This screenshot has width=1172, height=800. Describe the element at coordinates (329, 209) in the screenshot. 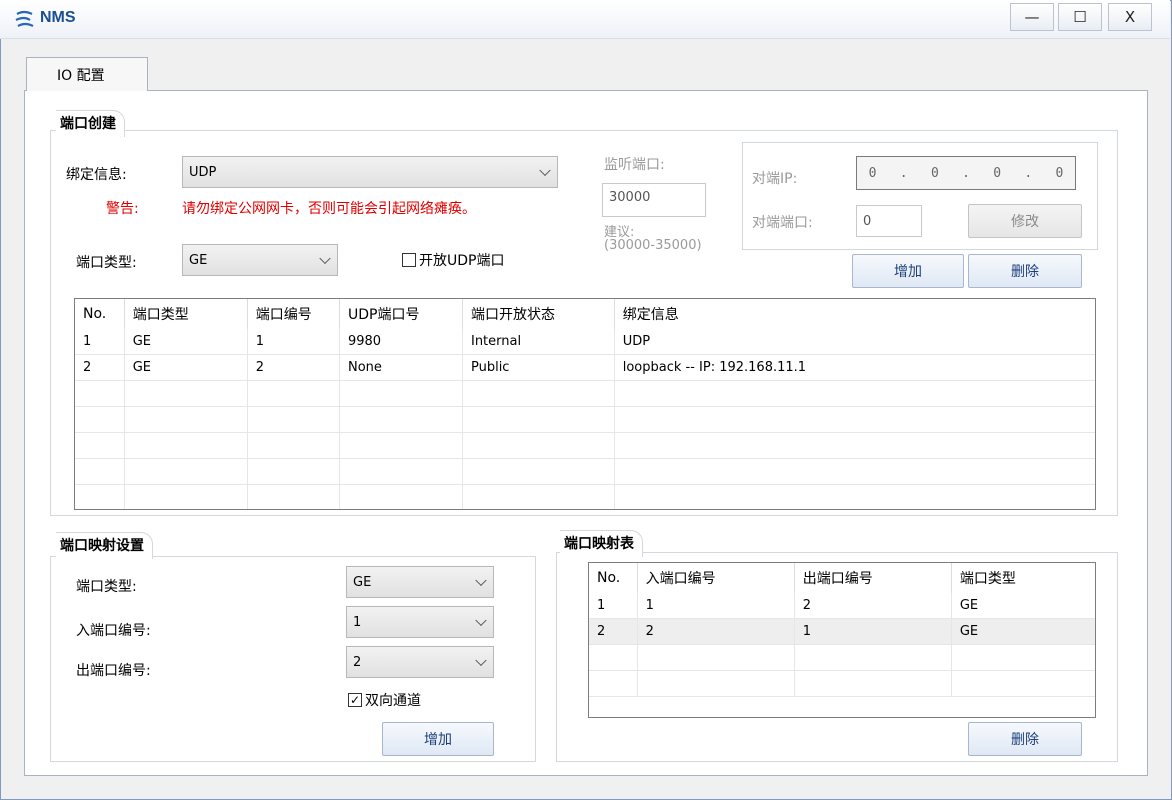

I see `warning-text: 请勿绑定公网网卡，否则可能会引起网络瘫痪。` at that location.